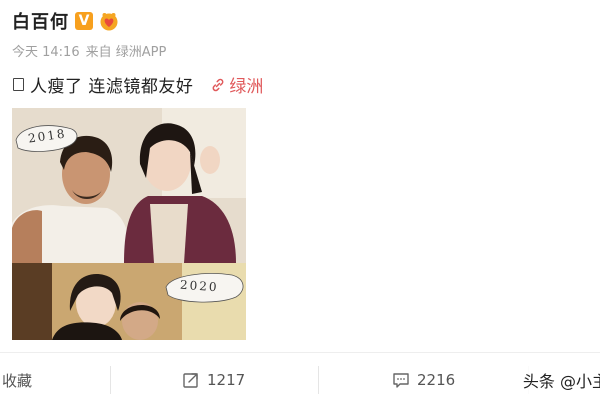  I want to click on username: 白百何, so click(40, 21).